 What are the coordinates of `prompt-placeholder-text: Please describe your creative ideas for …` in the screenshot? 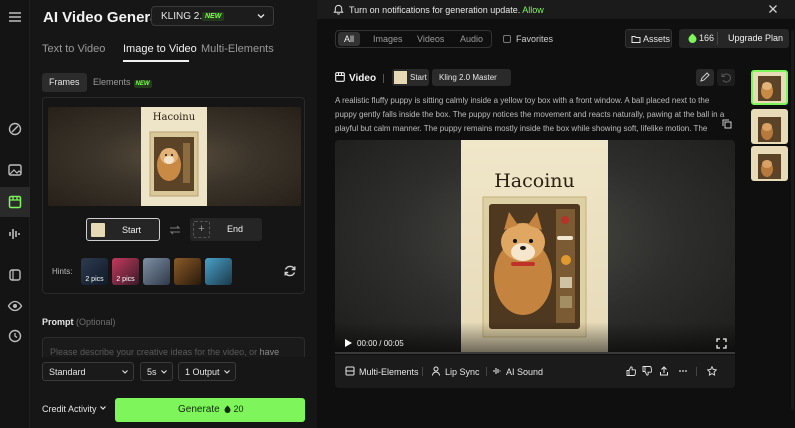 It's located at (155, 352).